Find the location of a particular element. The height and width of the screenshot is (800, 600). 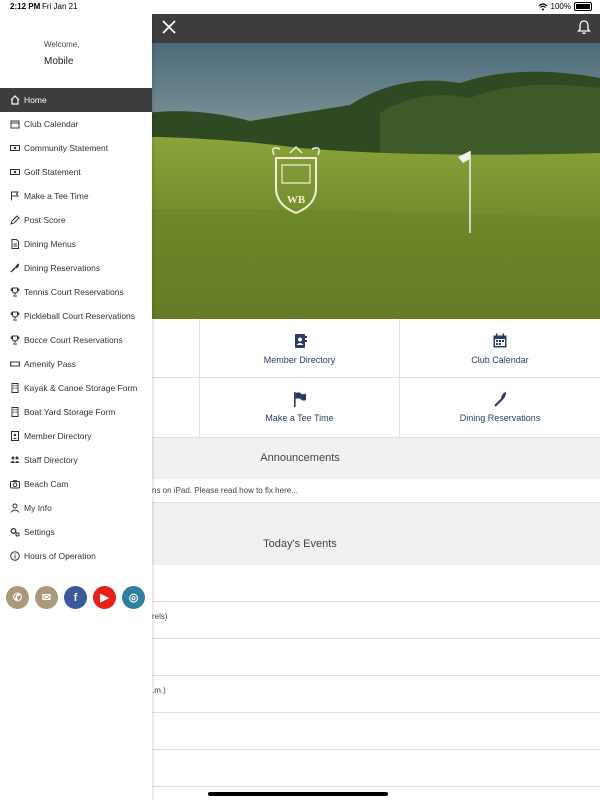

sidebar-item-label: Golf Statement is located at coordinates (52, 172).